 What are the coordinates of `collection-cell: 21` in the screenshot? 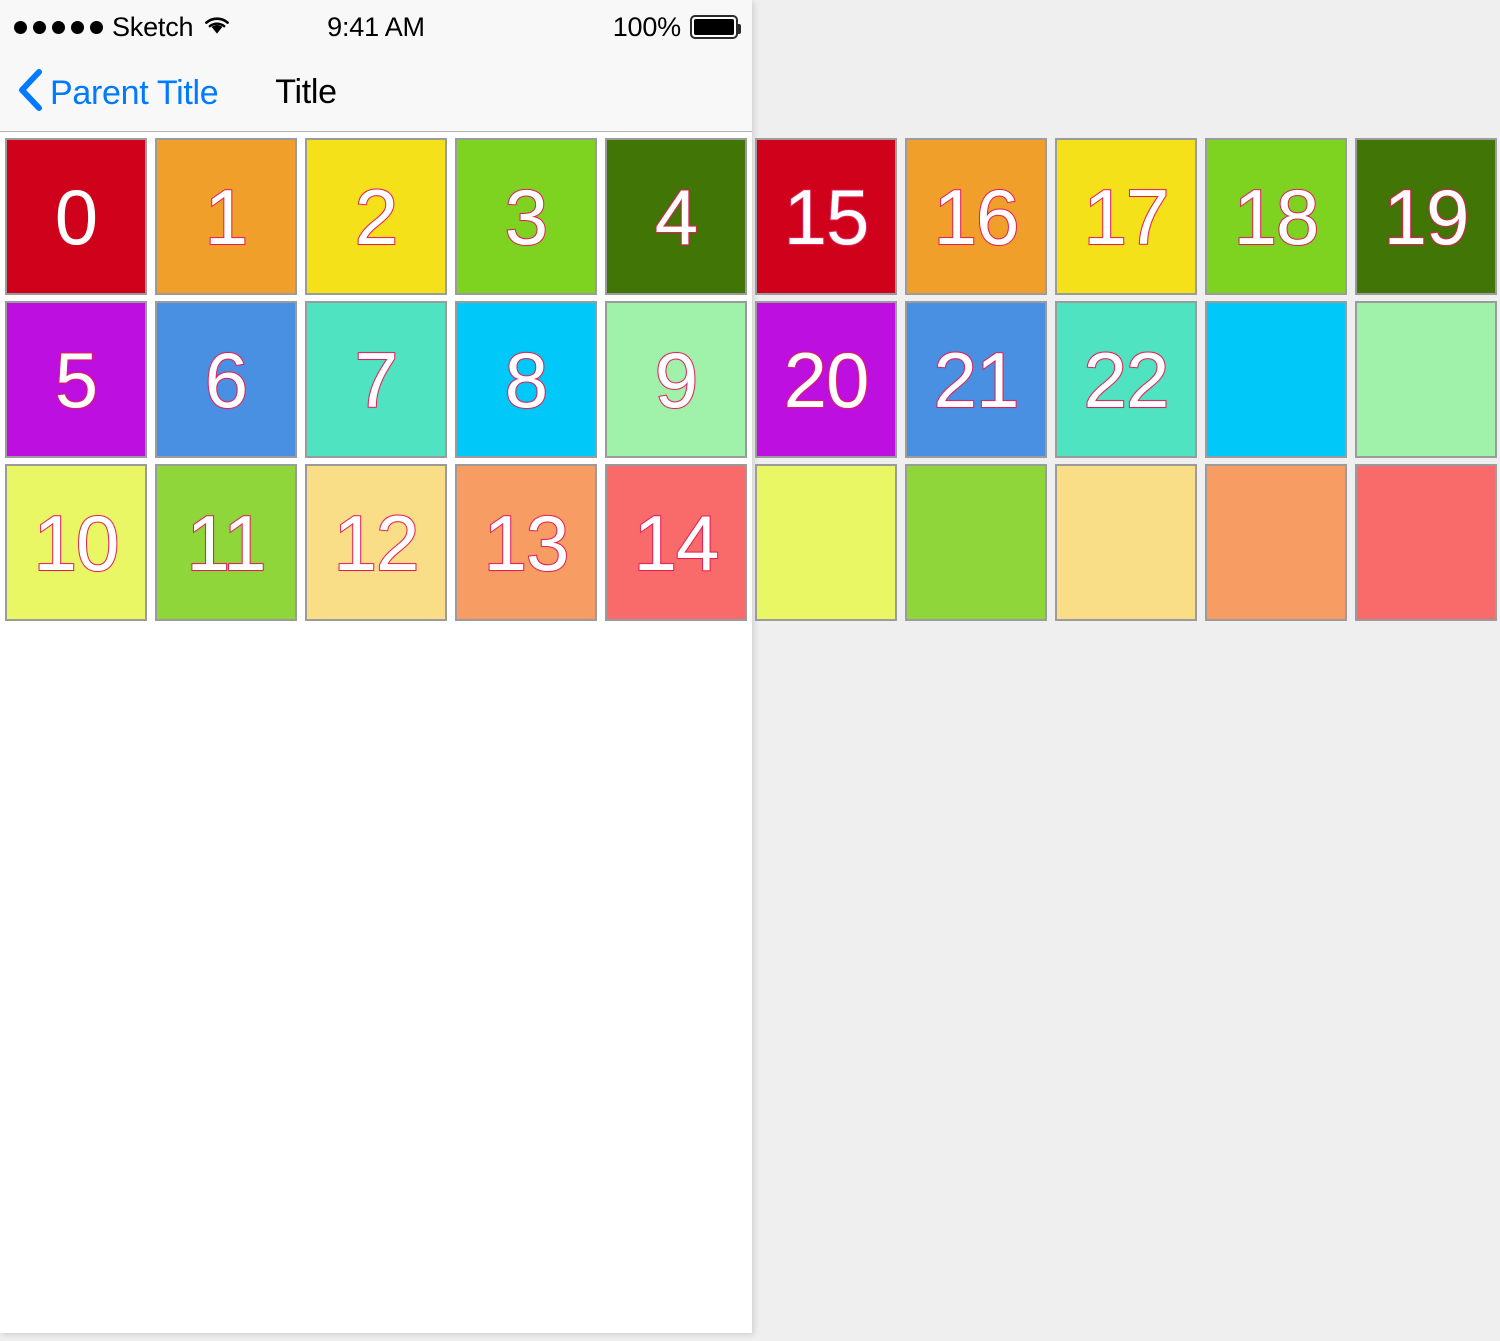 It's located at (976, 379).